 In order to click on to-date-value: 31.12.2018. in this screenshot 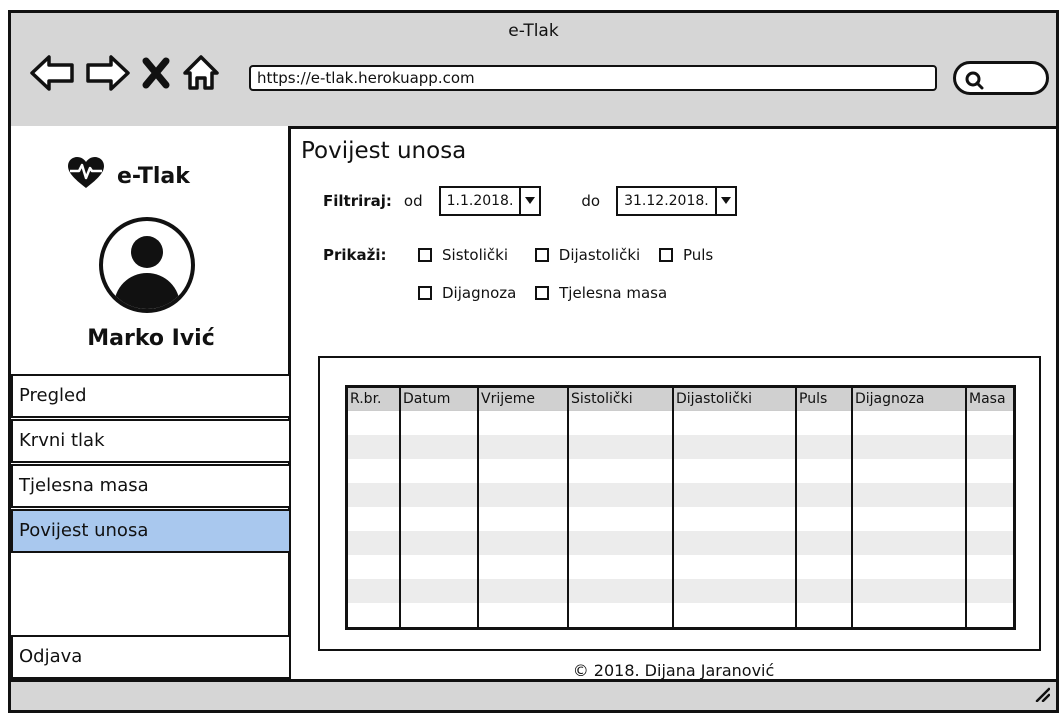, I will do `click(666, 201)`.